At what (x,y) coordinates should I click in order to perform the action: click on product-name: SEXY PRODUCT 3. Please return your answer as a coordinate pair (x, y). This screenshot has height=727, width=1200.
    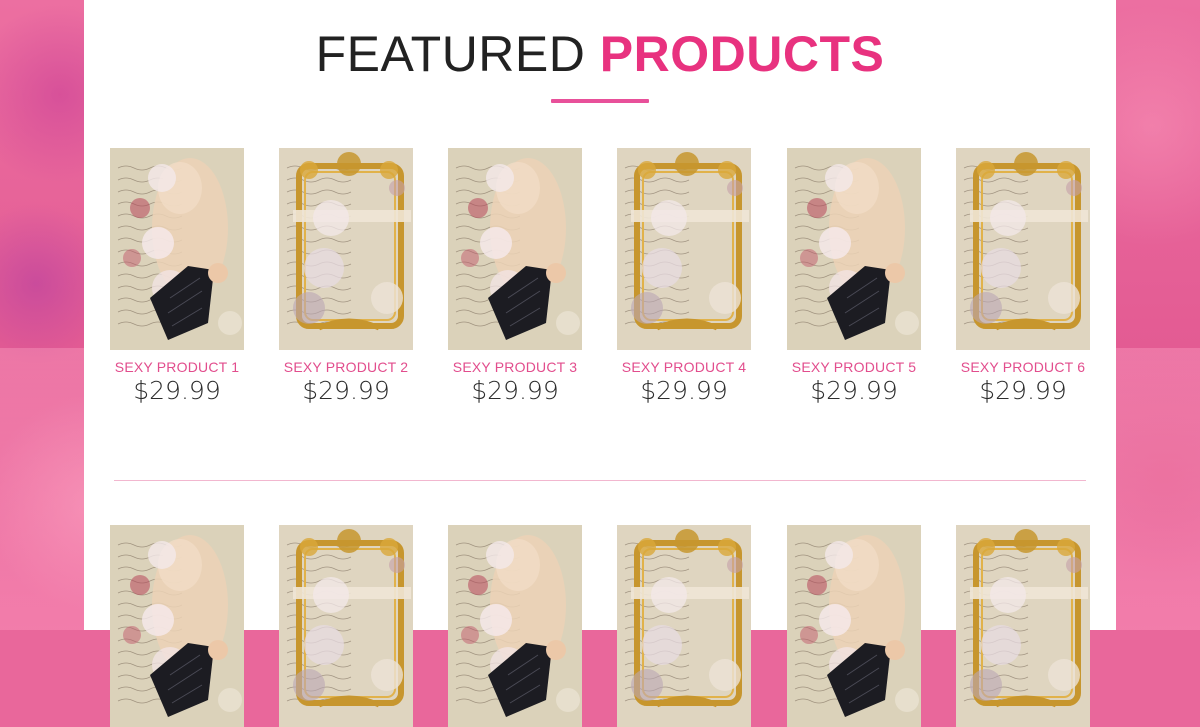
    Looking at the image, I should click on (515, 367).